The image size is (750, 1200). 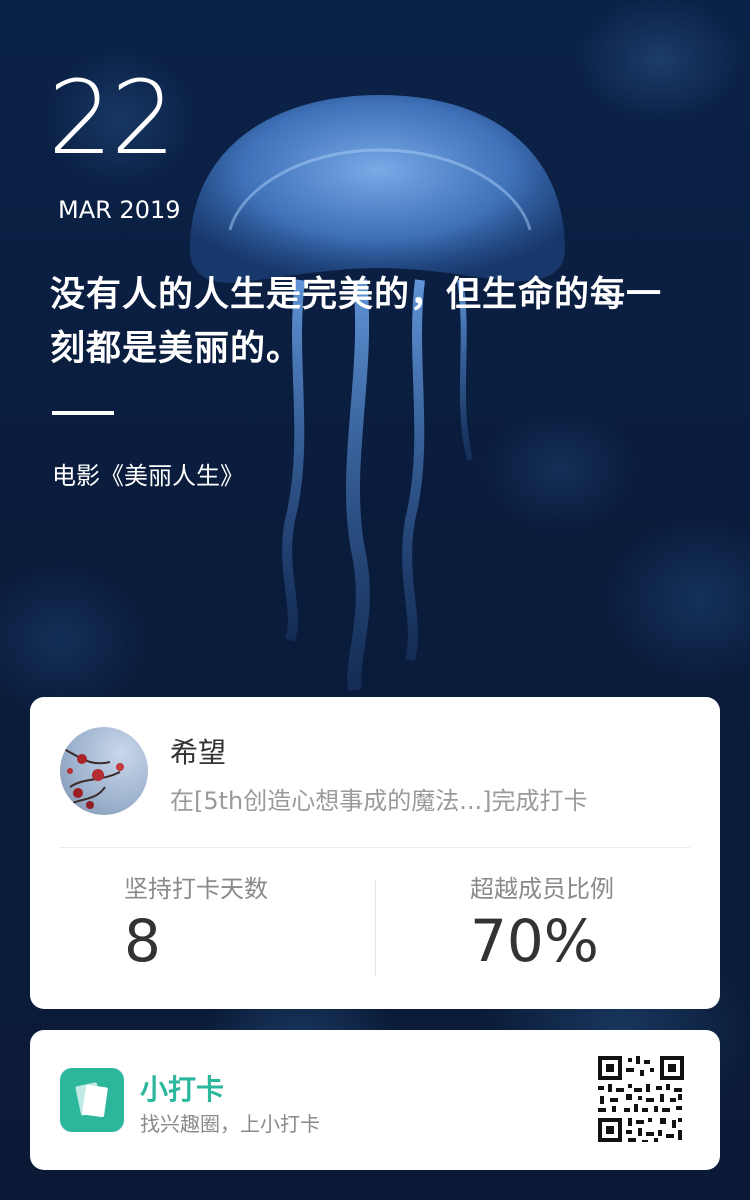 I want to click on checkin-activity: 在[5th创造心想事成的魔法...]完成打卡, so click(x=379, y=801).